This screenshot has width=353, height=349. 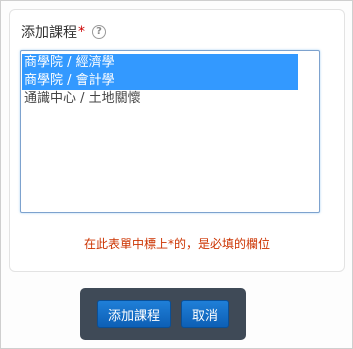 I want to click on help-icon: ?, so click(x=99, y=32).